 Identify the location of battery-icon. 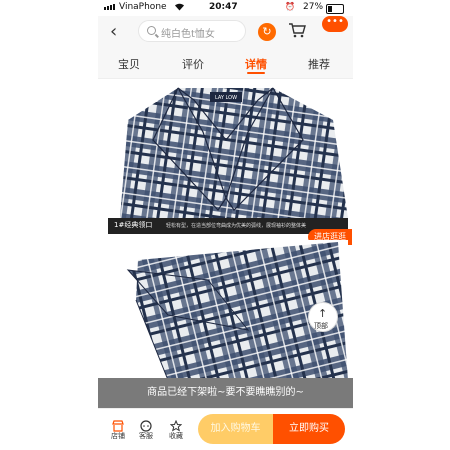
(335, 9).